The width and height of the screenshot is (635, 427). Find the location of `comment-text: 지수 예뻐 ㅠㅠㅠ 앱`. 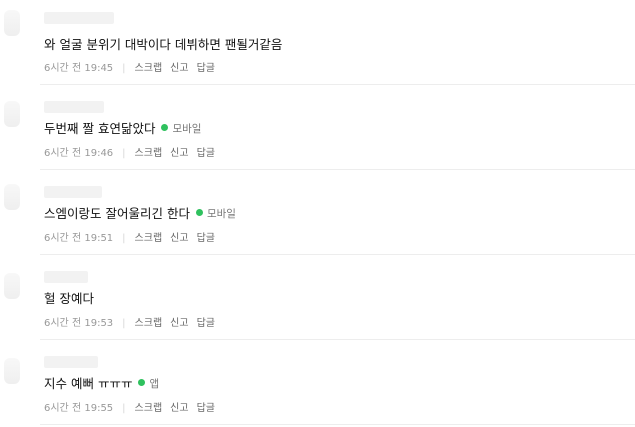

comment-text: 지수 예뻐 ㅠㅠㅠ 앱 is located at coordinates (101, 384).